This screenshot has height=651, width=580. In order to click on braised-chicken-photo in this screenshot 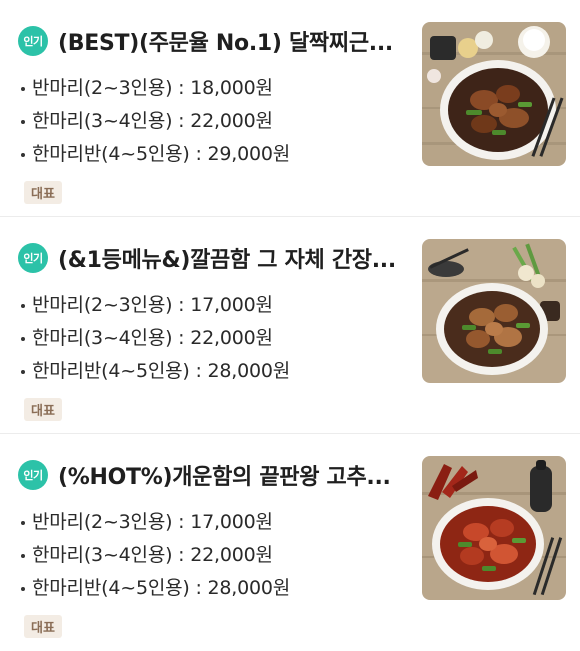, I will do `click(494, 94)`.